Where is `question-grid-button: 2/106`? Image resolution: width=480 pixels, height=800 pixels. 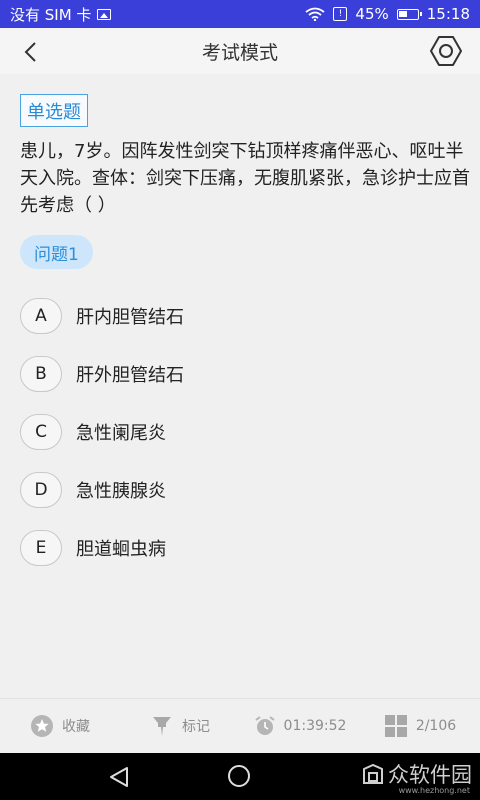 question-grid-button: 2/106 is located at coordinates (420, 726).